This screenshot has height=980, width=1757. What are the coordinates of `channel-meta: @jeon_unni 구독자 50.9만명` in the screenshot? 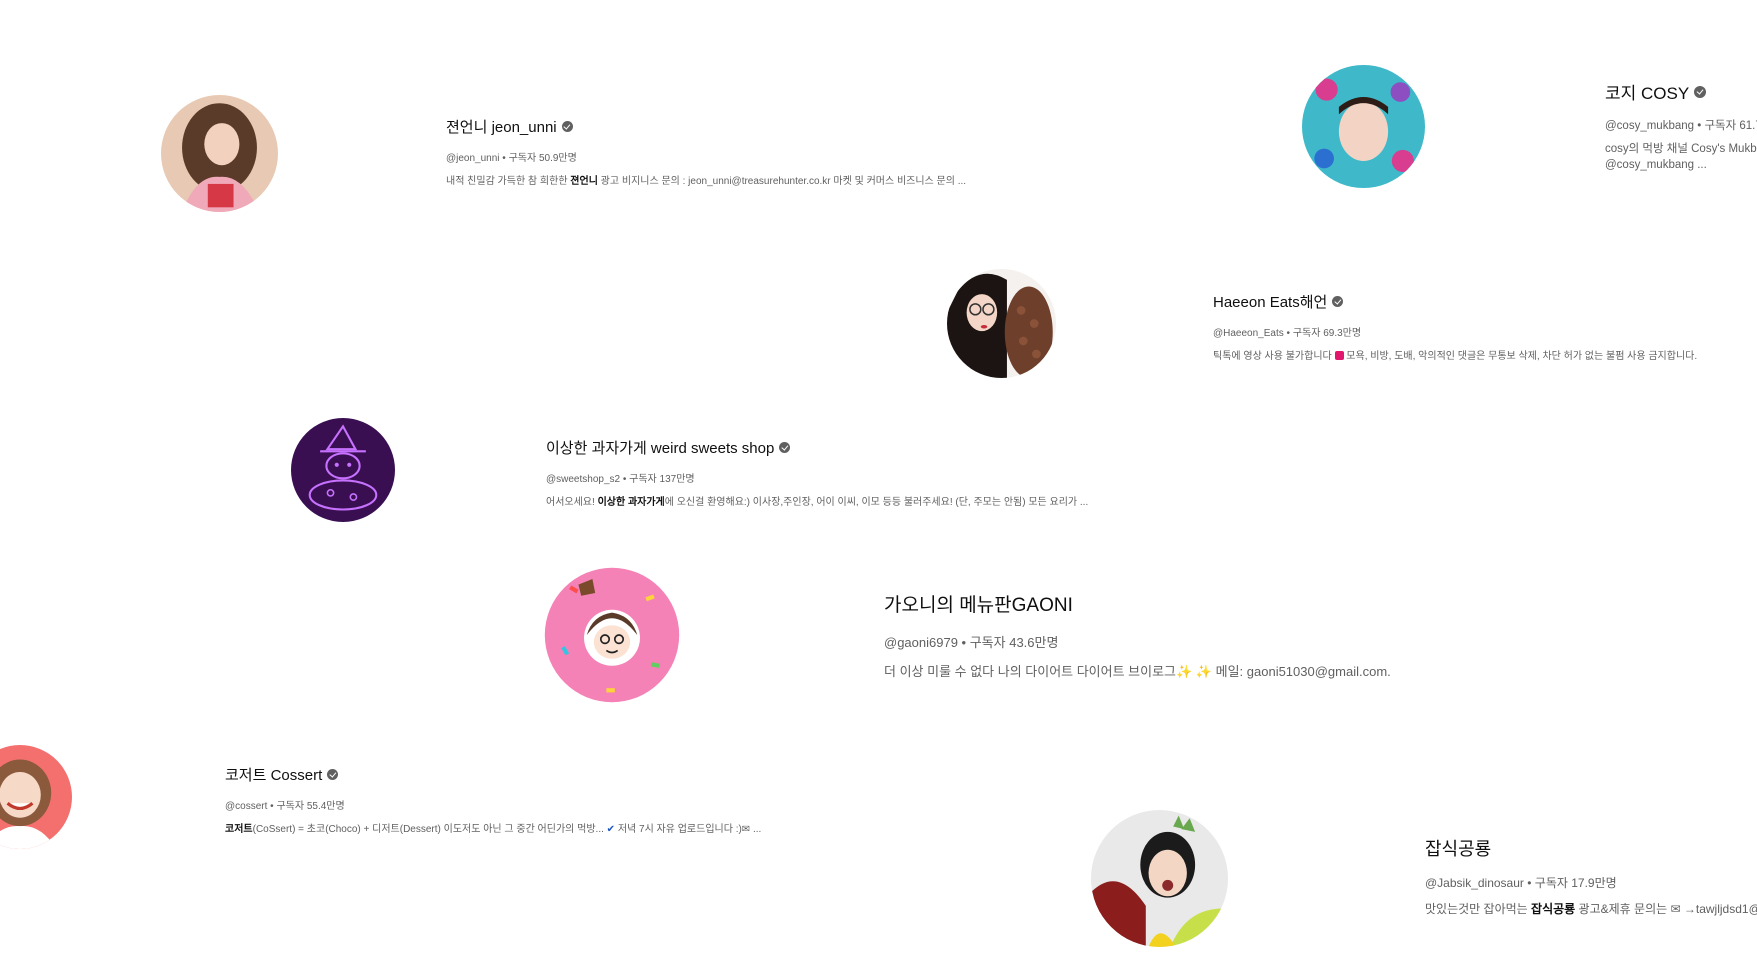 It's located at (706, 156).